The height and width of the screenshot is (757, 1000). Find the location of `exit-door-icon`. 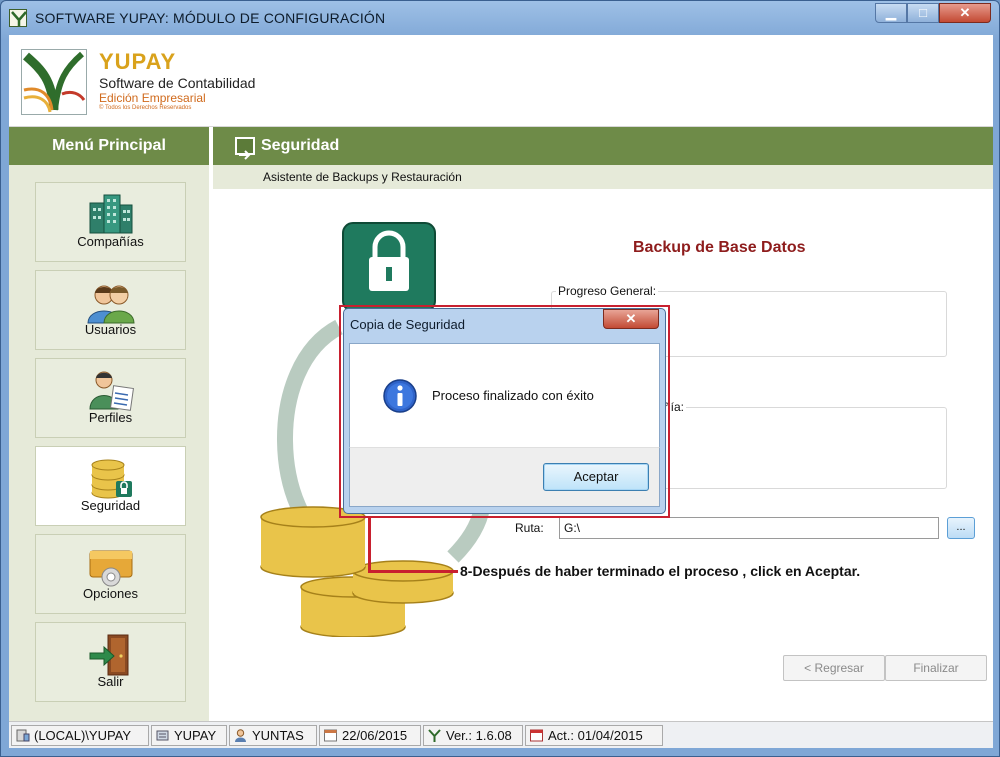

exit-door-icon is located at coordinates (111, 655).